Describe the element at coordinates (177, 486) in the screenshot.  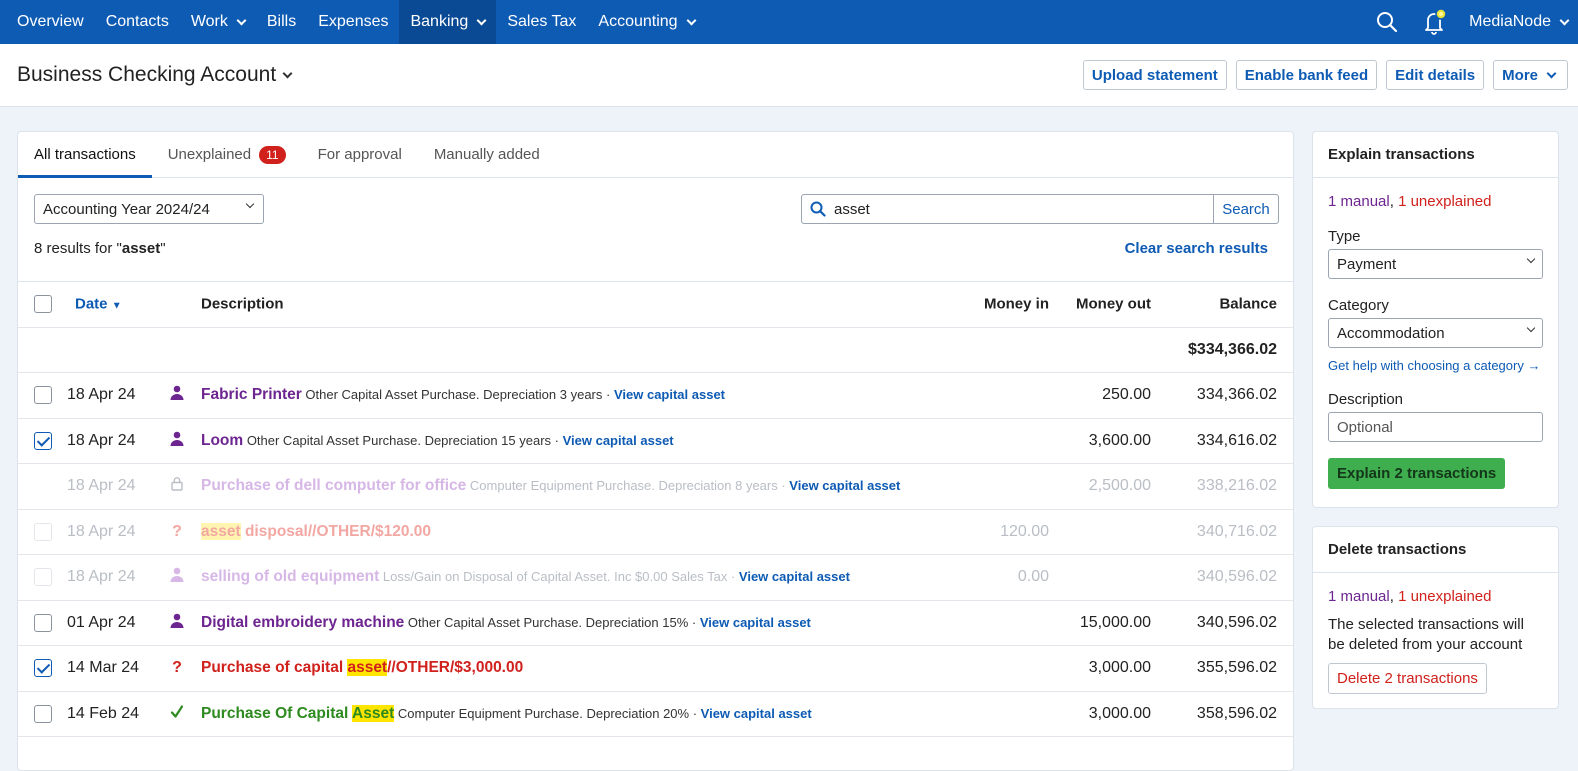
I see `lock-icon` at that location.